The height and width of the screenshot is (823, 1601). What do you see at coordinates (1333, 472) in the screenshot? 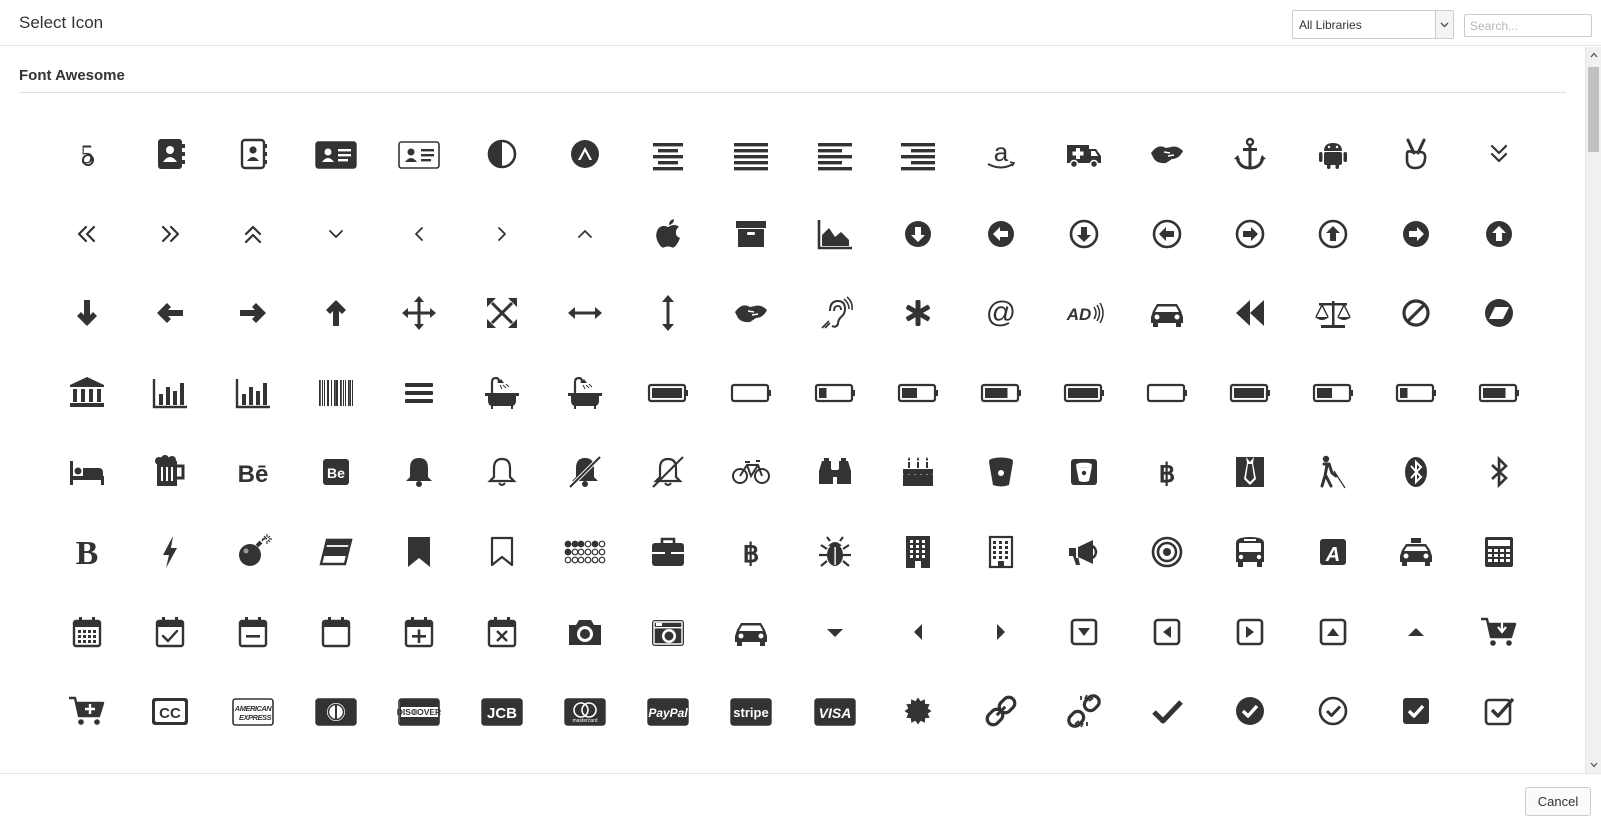
I see `blind-icon` at bounding box center [1333, 472].